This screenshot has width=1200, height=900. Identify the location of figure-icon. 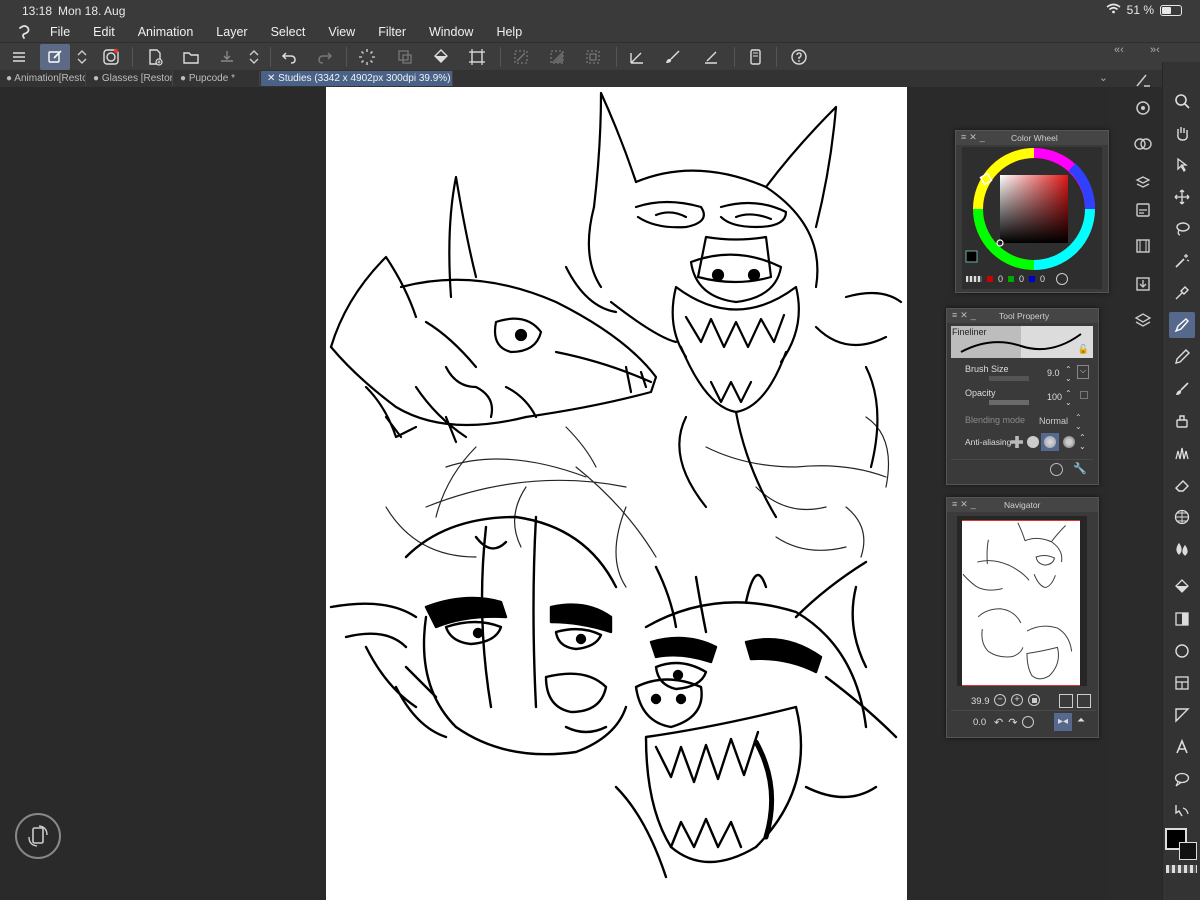
(1182, 651).